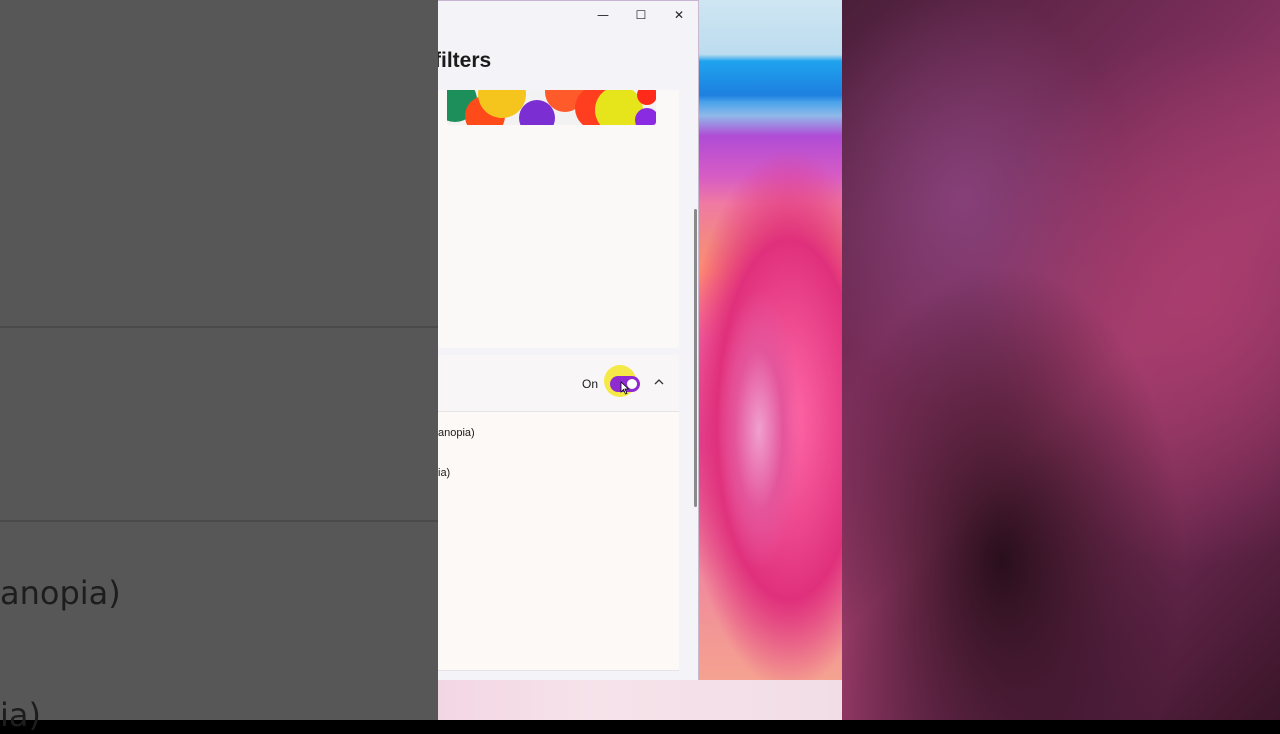 Image resolution: width=1280 pixels, height=734 pixels. What do you see at coordinates (558, 219) in the screenshot?
I see `filter-preview-card` at bounding box center [558, 219].